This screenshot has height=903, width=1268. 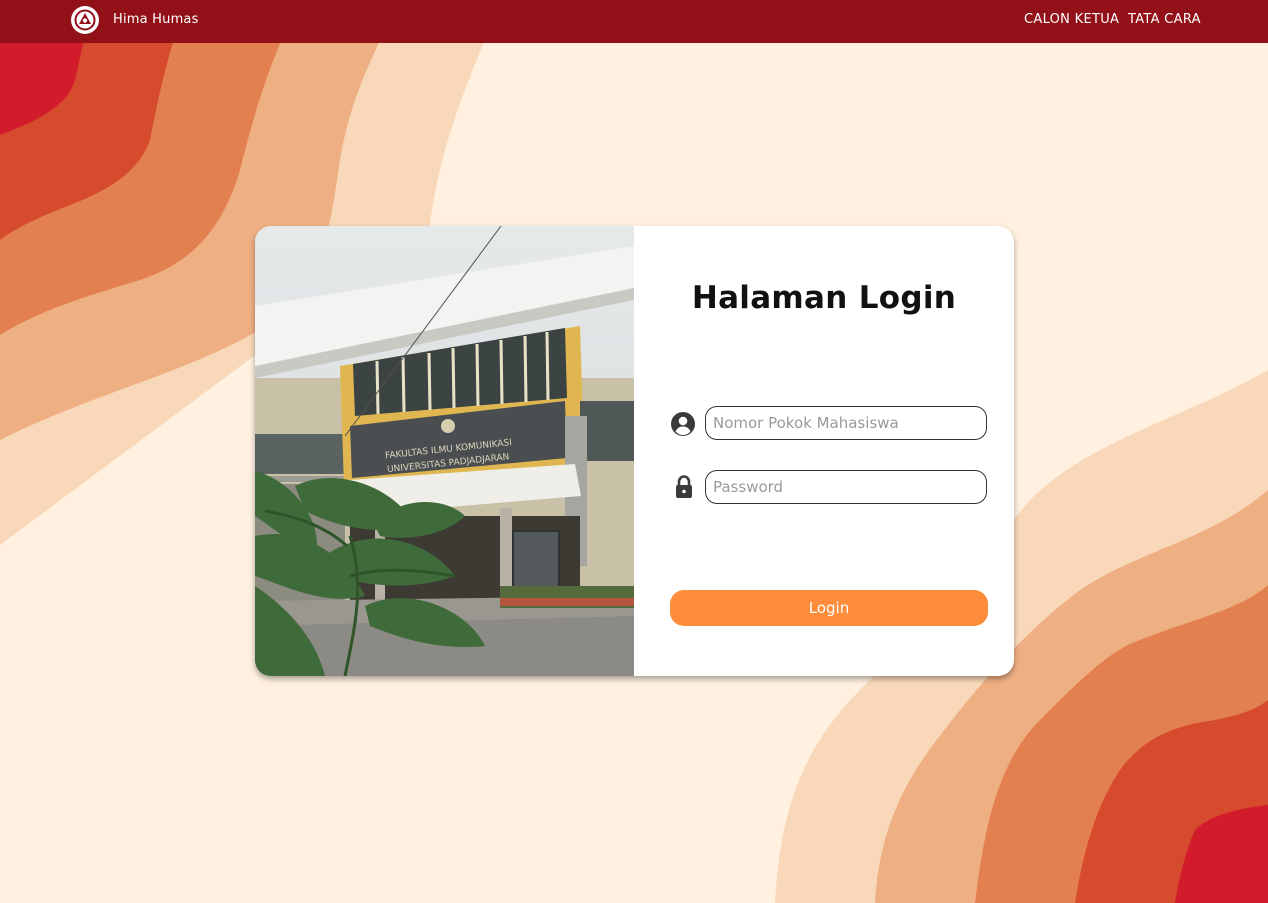 I want to click on login-title: Halaman Login, so click(x=824, y=298).